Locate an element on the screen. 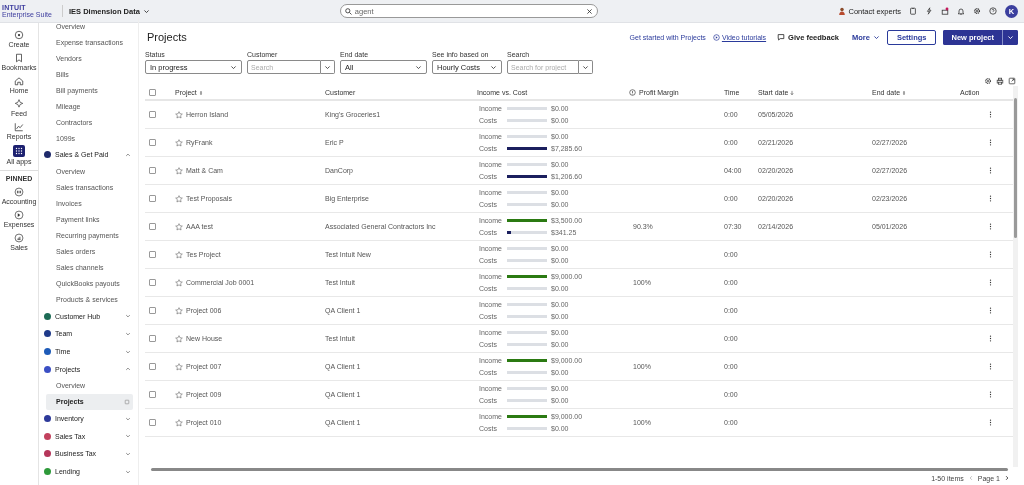 Image resolution: width=1024 pixels, height=485 pixels. chat-bubble-icon is located at coordinates (781, 37).